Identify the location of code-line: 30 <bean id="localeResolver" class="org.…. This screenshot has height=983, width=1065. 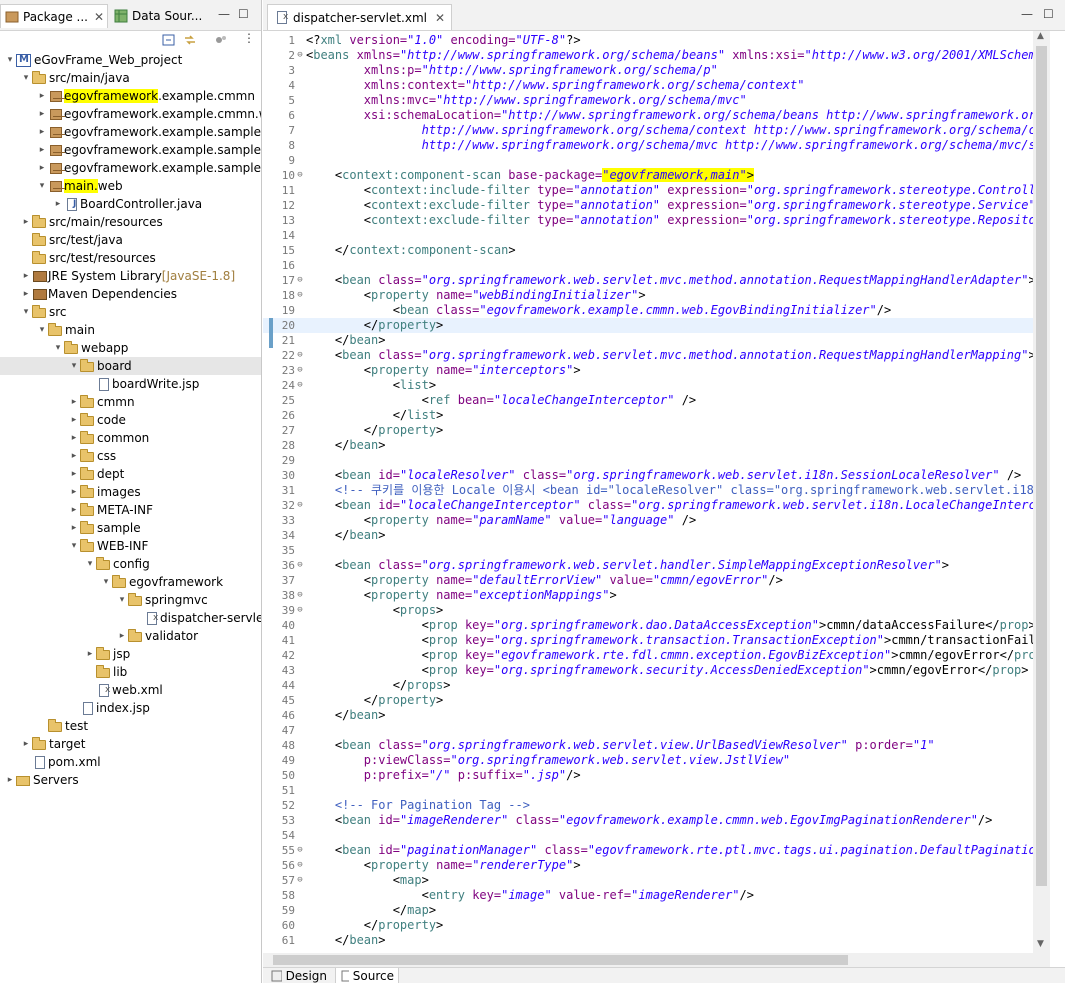
(648, 475).